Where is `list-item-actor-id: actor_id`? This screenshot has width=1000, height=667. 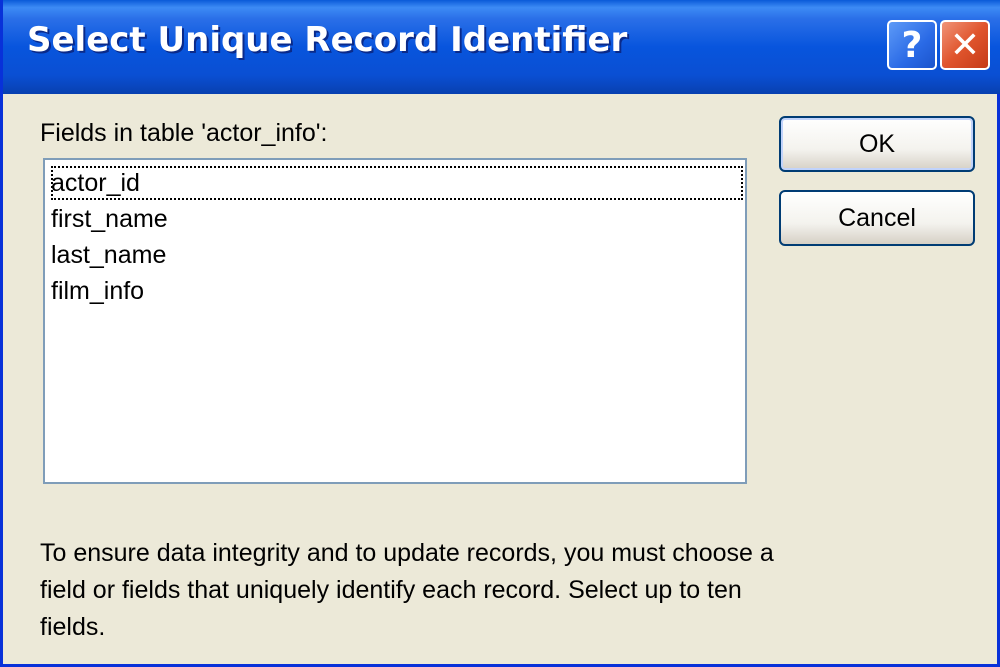
list-item-actor-id: actor_id is located at coordinates (95, 183).